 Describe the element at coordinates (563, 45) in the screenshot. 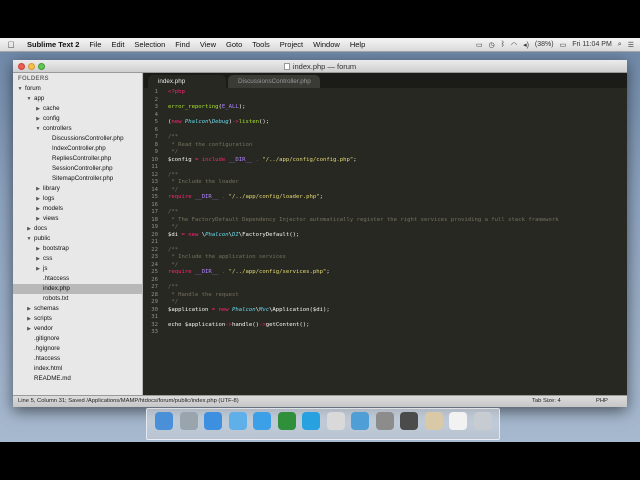

I see `battery-icon: ▭` at that location.